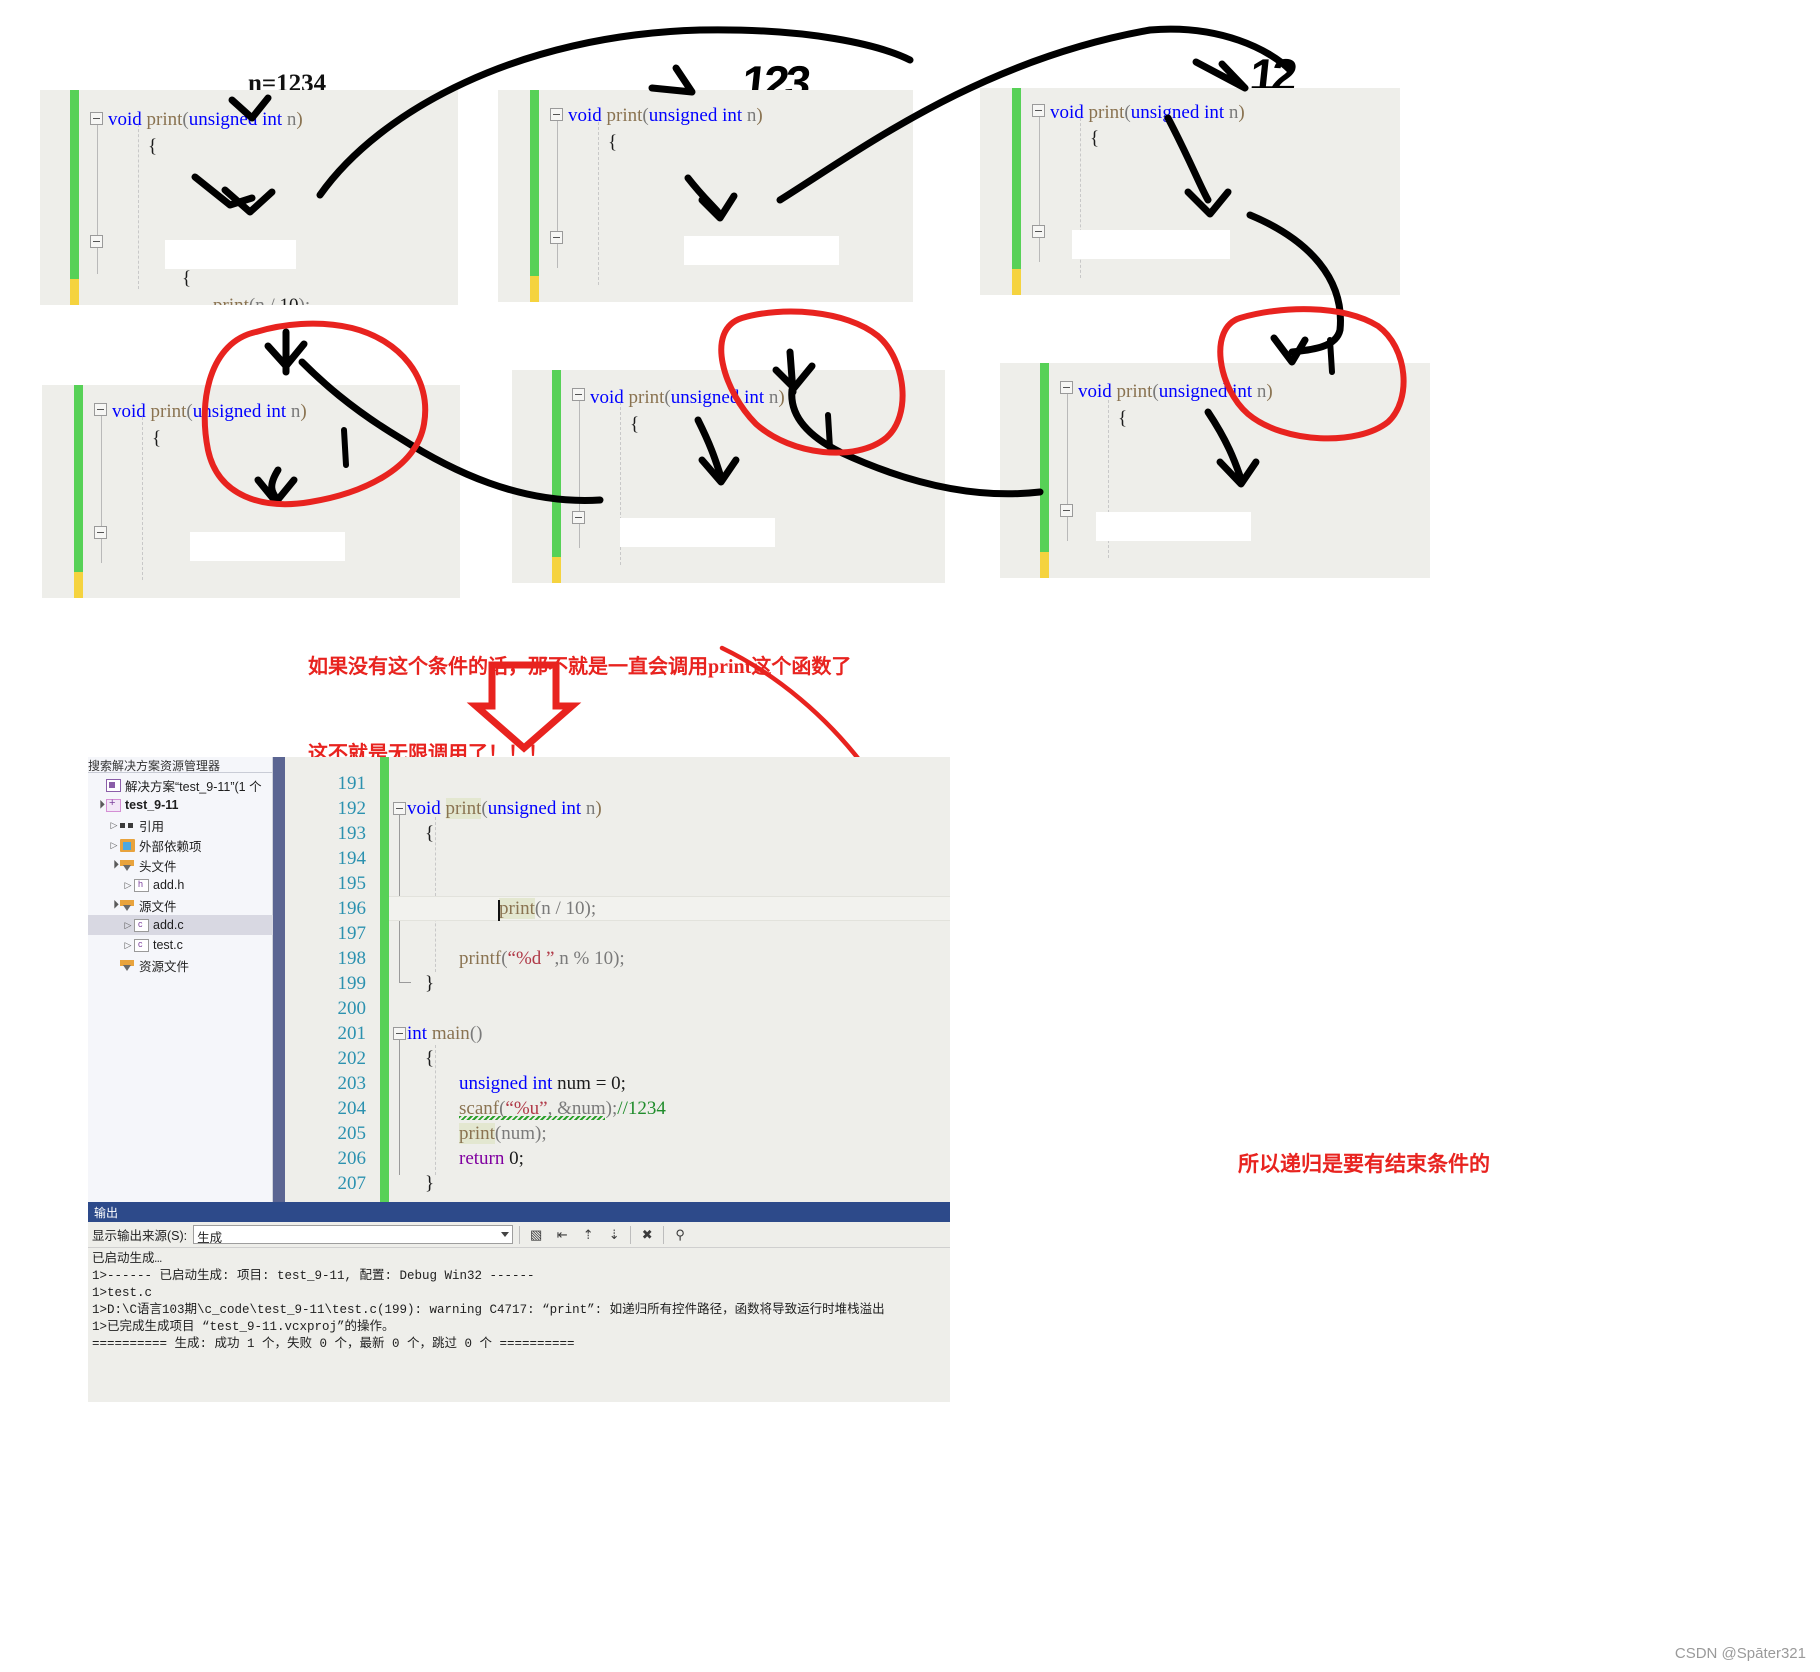 The image size is (1820, 1672). I want to click on text-cursor, so click(499, 910).